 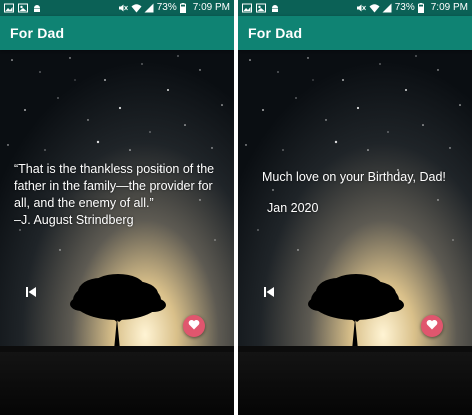 What do you see at coordinates (293, 208) in the screenshot?
I see `message-date: Jan 2020` at bounding box center [293, 208].